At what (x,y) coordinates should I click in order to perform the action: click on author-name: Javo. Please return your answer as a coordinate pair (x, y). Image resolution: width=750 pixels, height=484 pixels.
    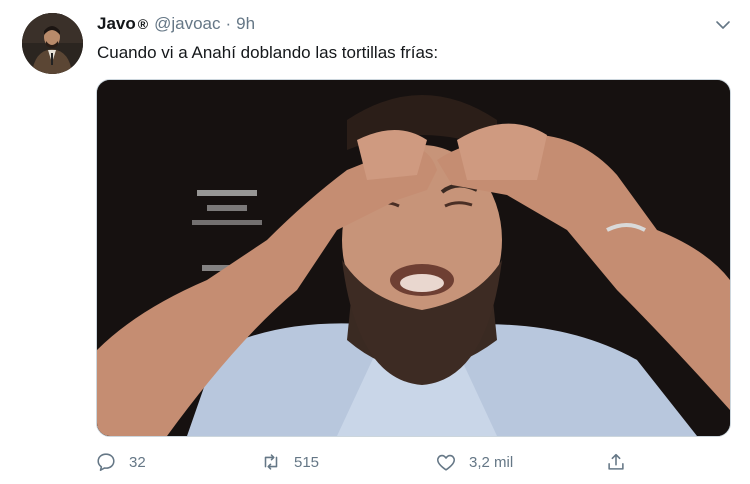
    Looking at the image, I should click on (116, 24).